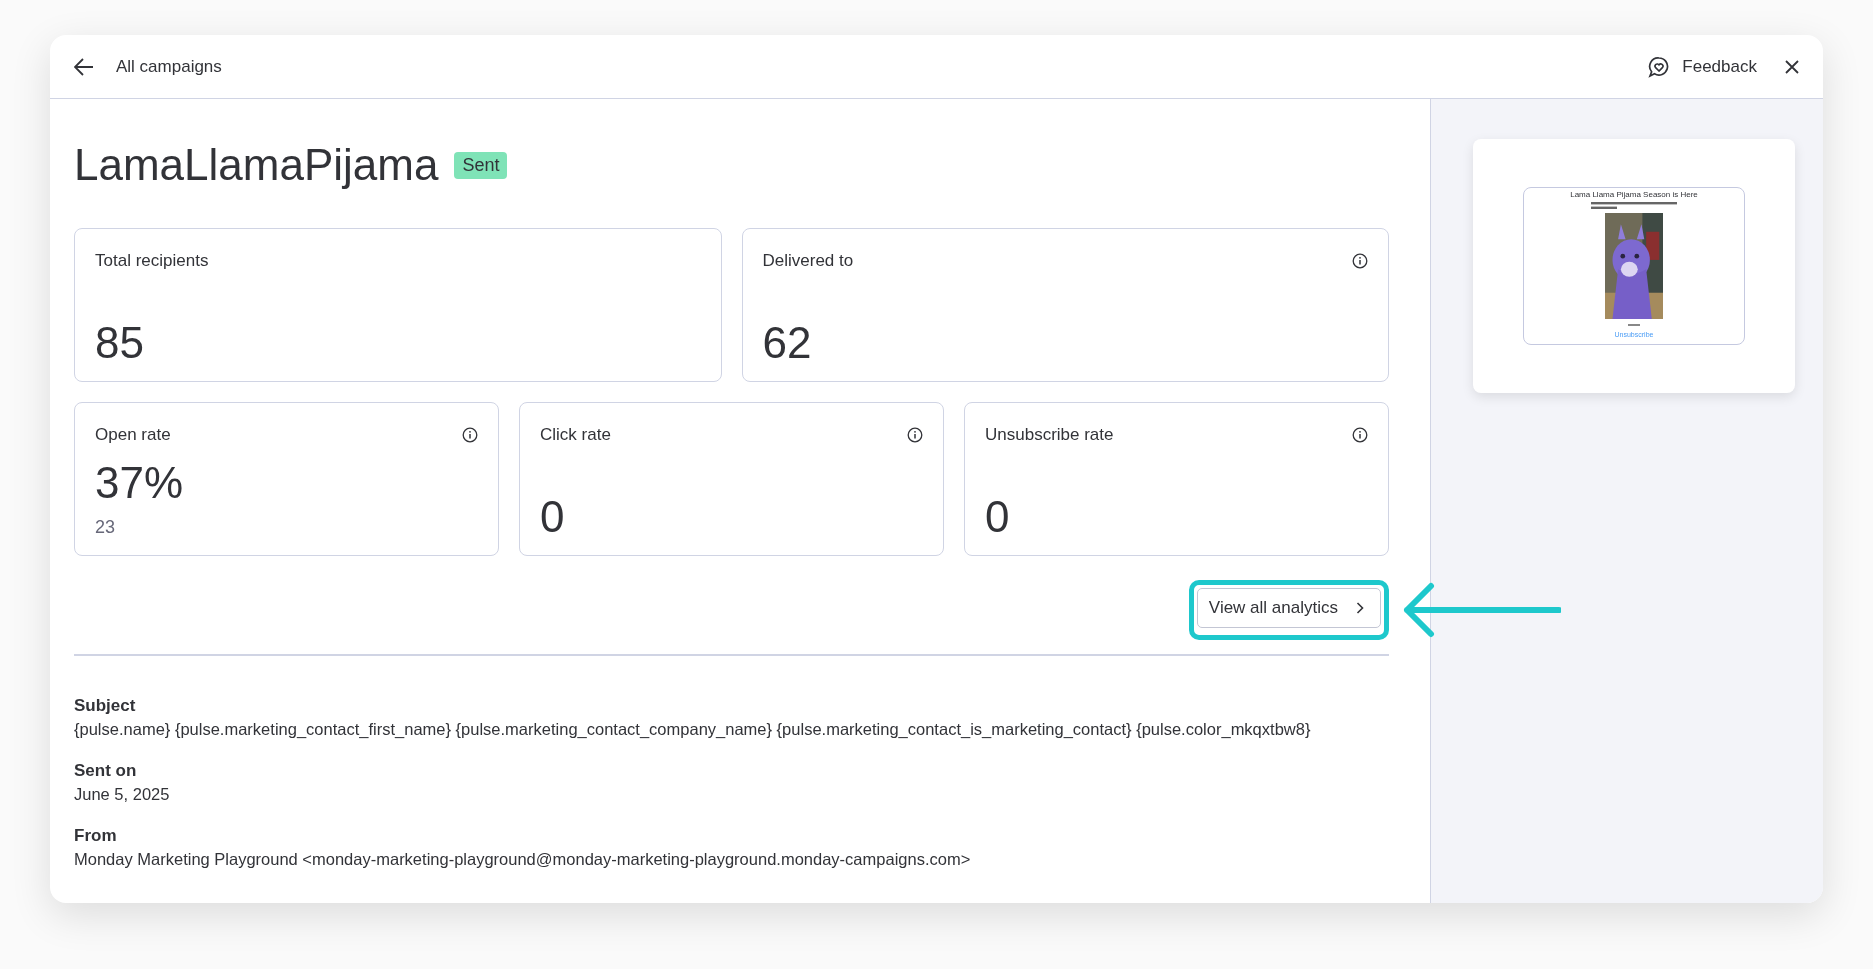 Image resolution: width=1873 pixels, height=969 pixels. I want to click on status-badge: Sent, so click(481, 165).